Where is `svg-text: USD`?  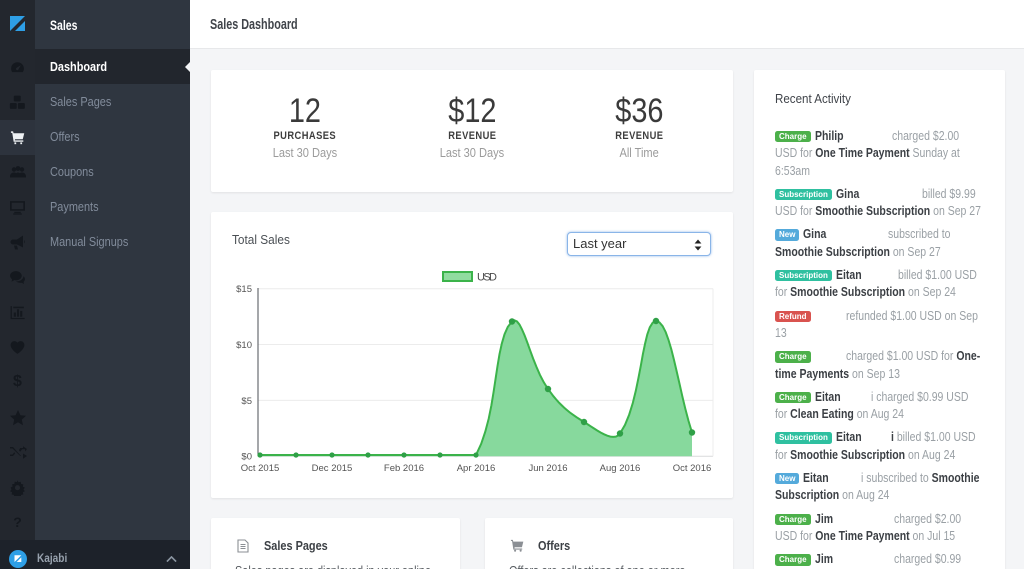 svg-text: USD is located at coordinates (487, 278).